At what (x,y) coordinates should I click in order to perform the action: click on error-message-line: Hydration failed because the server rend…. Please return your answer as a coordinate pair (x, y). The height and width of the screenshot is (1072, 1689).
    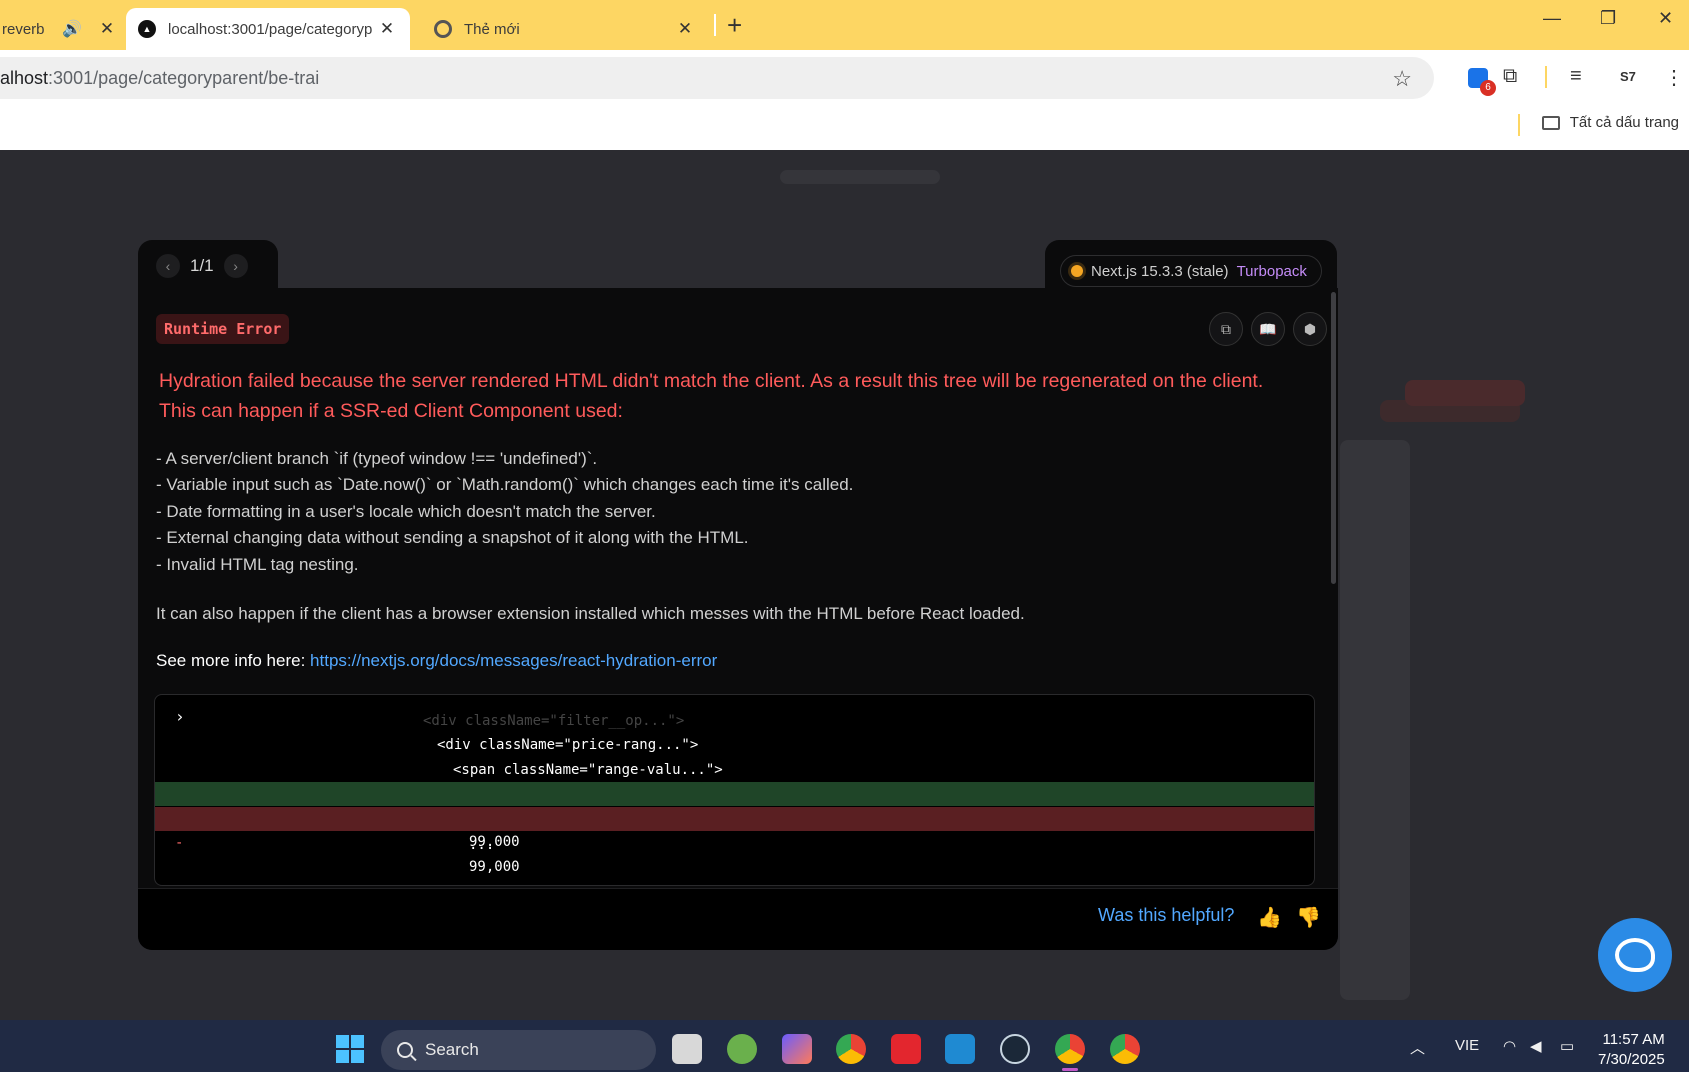
    Looking at the image, I should click on (711, 381).